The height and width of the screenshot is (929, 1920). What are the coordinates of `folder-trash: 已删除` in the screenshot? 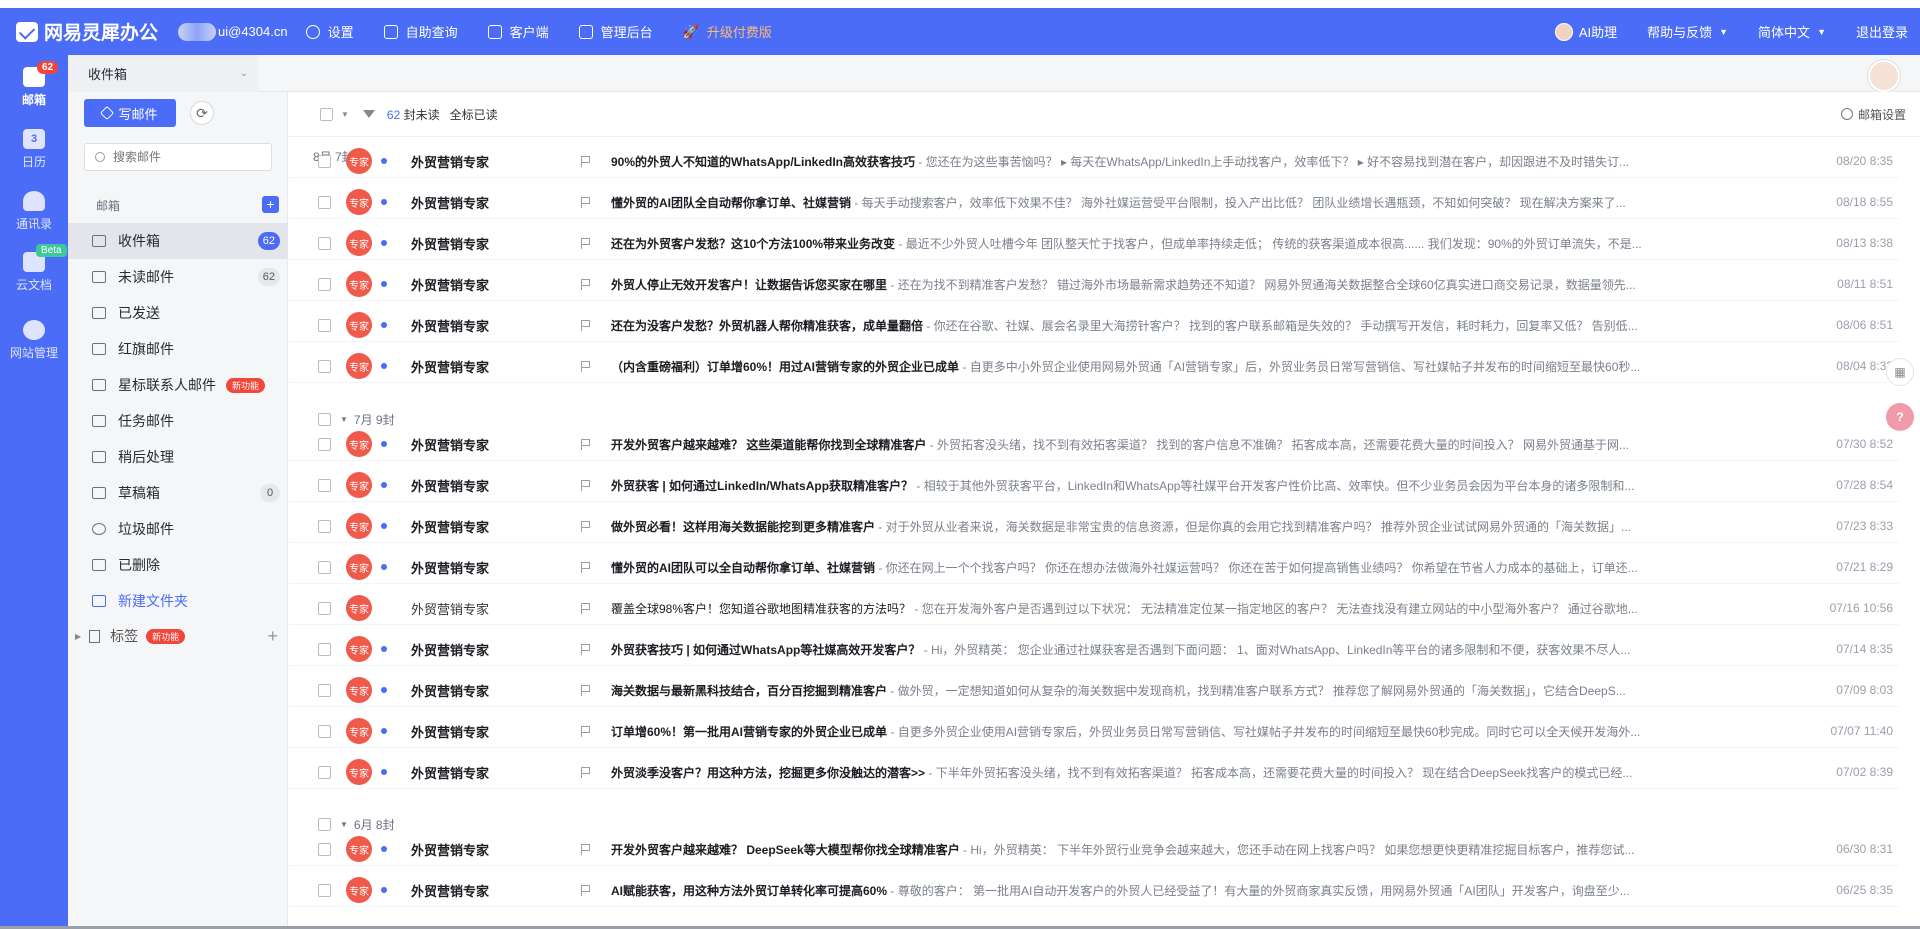 It's located at (178, 565).